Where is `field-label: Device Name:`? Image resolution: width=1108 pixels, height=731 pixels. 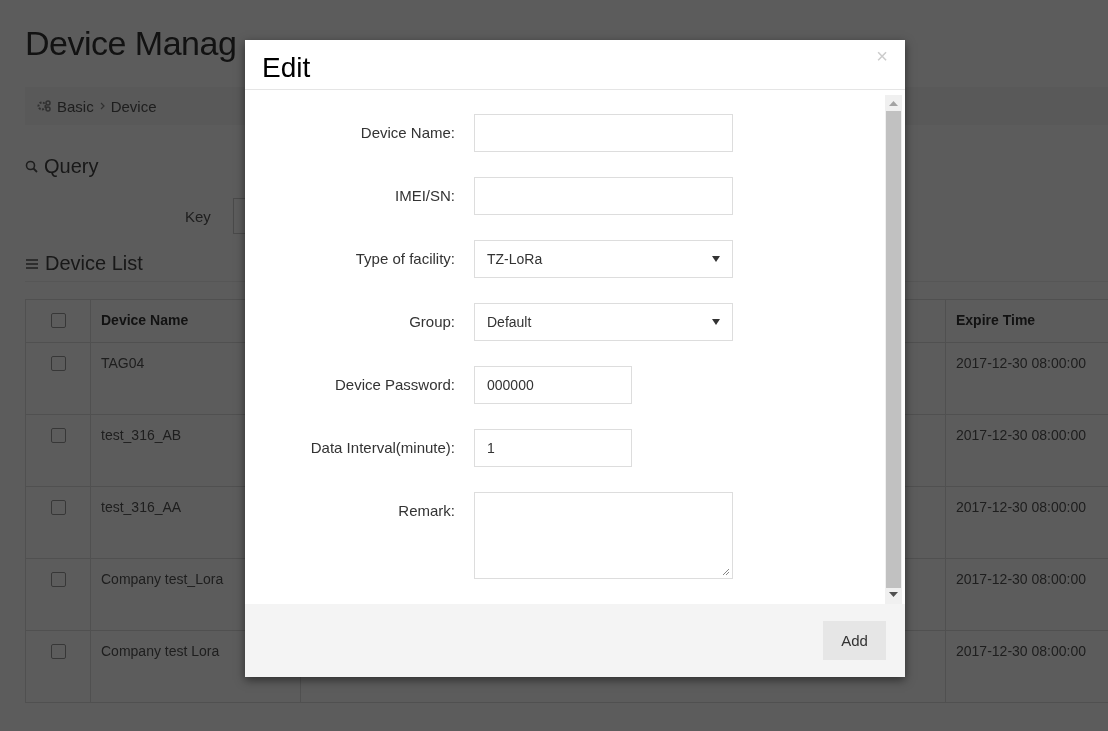 field-label: Device Name: is located at coordinates (407, 133).